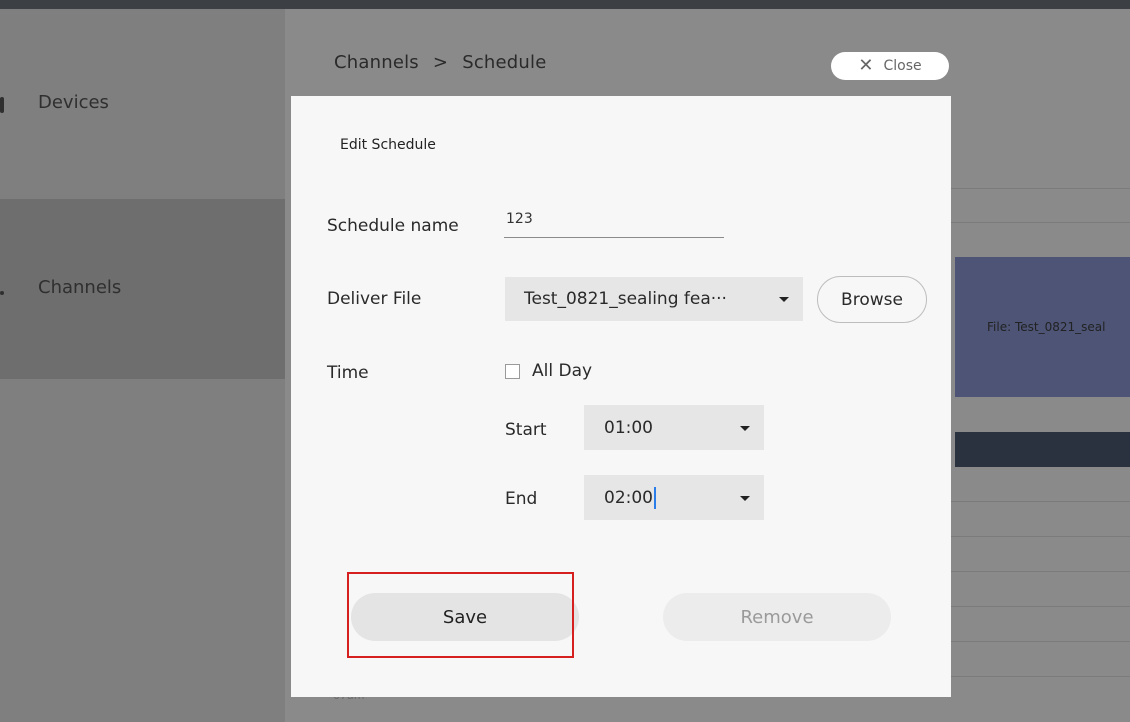 This screenshot has height=722, width=1130. I want to click on breadcrumb-schedule: Schedule, so click(504, 62).